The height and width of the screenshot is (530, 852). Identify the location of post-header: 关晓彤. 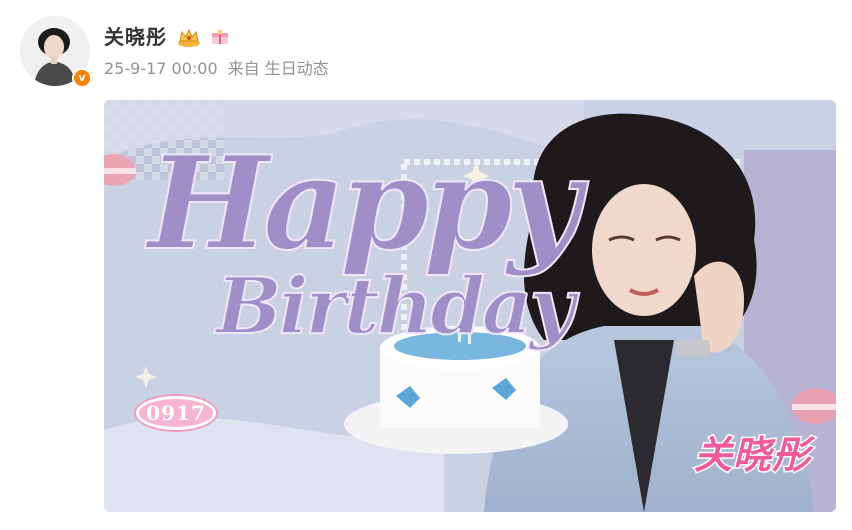
(166, 37).